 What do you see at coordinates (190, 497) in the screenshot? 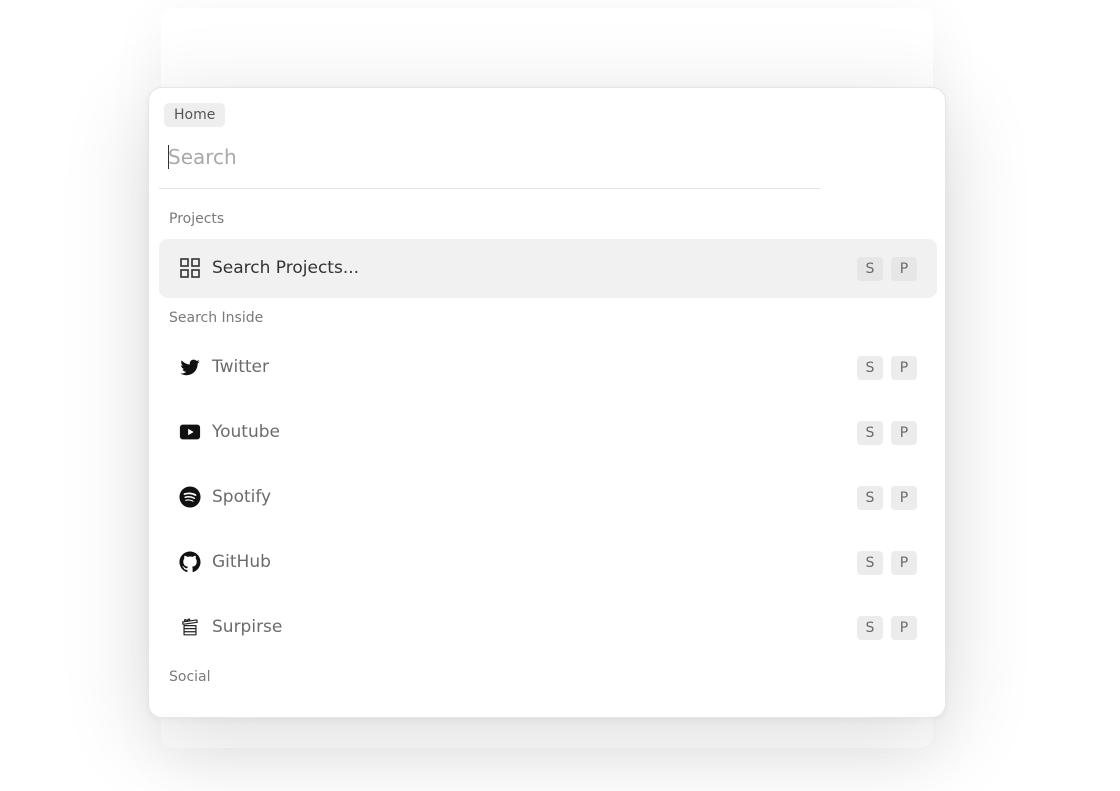
I see `spotify-icon` at bounding box center [190, 497].